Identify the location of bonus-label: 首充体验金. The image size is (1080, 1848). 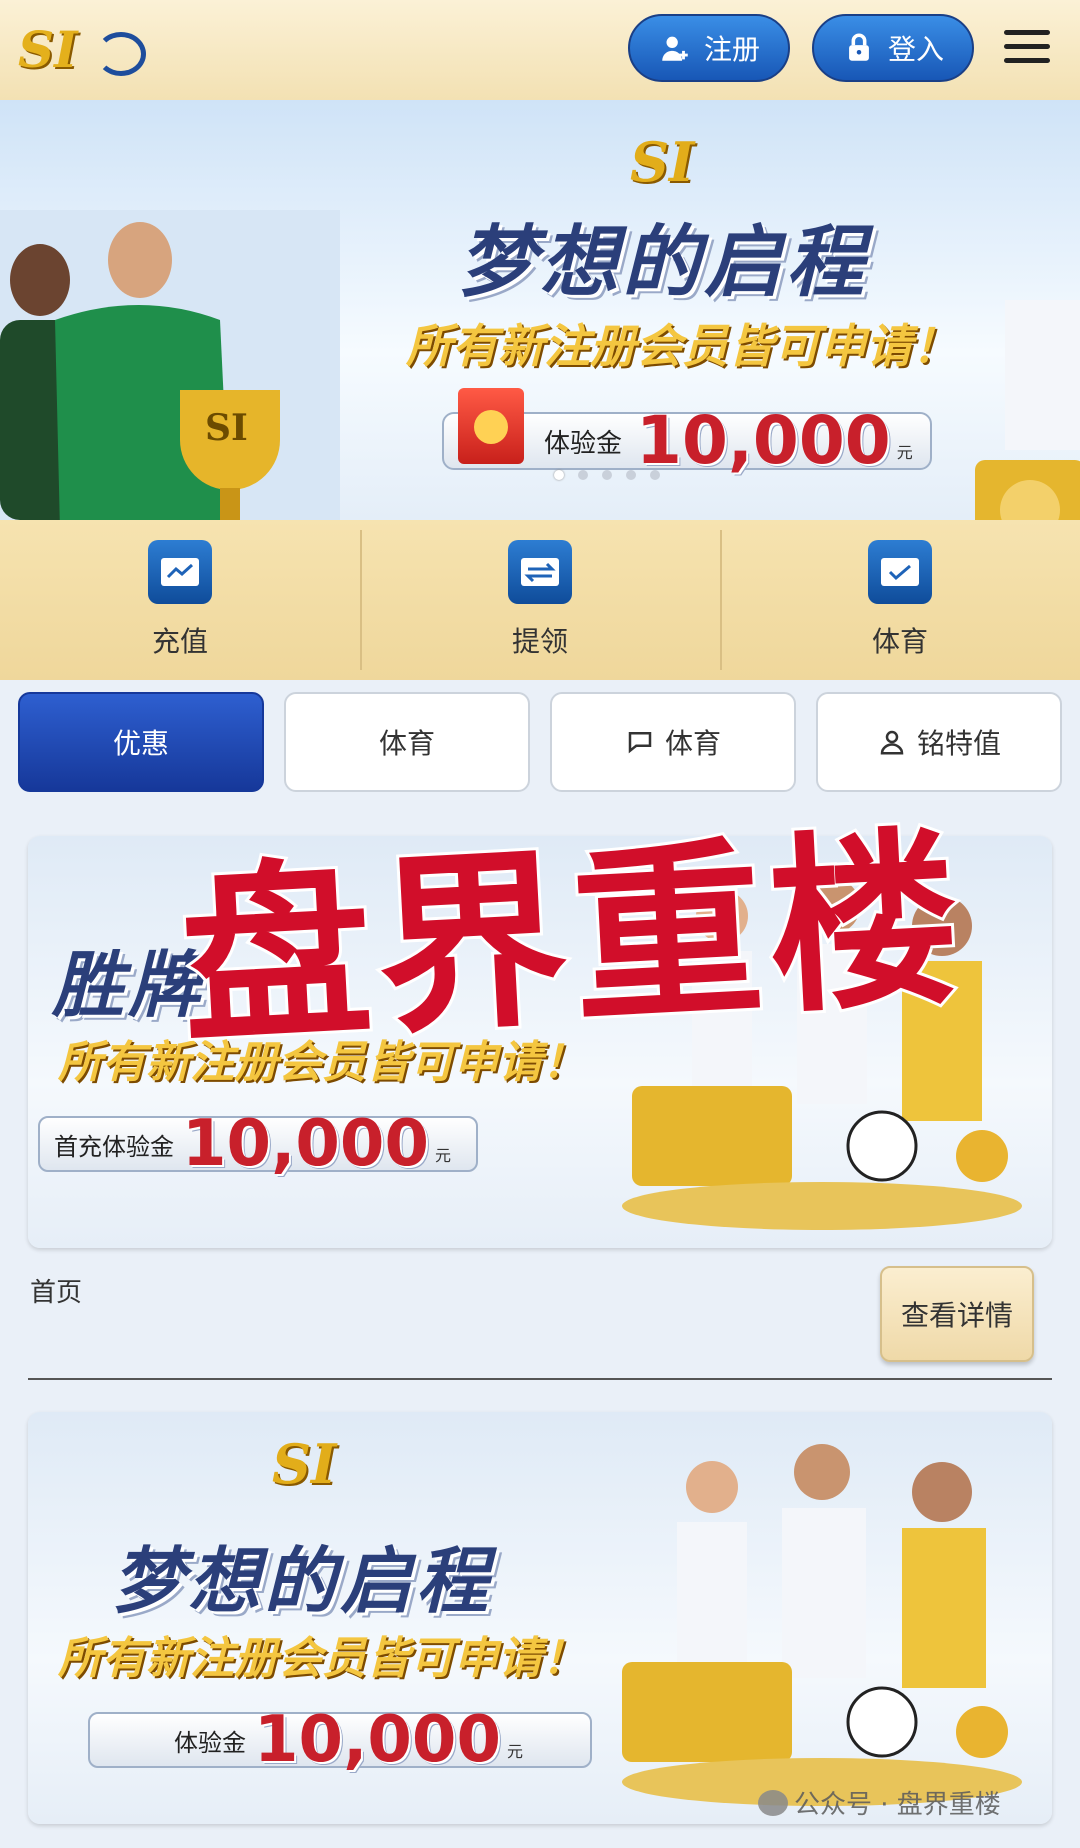
(114, 1146).